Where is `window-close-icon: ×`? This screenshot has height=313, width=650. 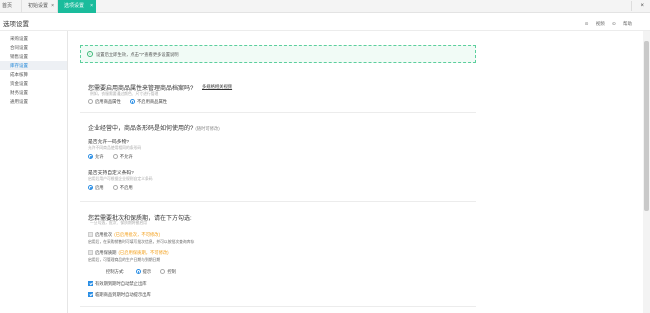
window-close-icon: × is located at coordinates (642, 6).